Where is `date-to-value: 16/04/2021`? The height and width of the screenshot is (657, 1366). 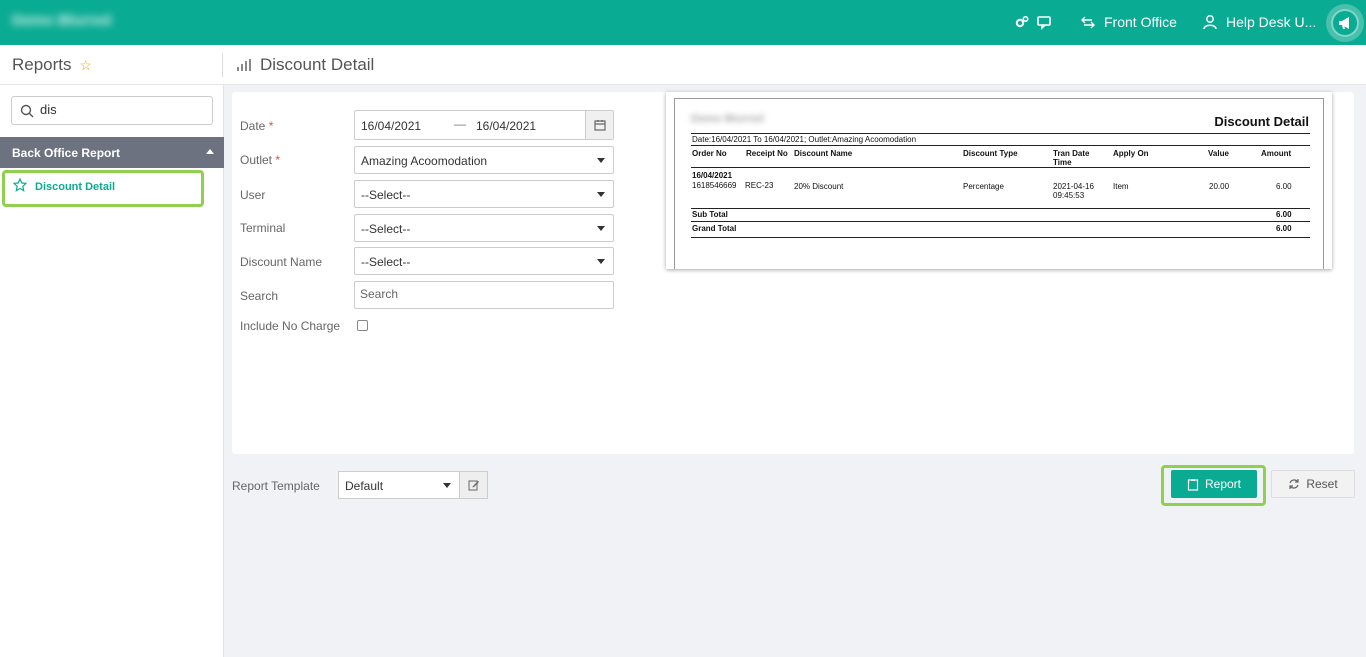
date-to-value: 16/04/2021 is located at coordinates (506, 126).